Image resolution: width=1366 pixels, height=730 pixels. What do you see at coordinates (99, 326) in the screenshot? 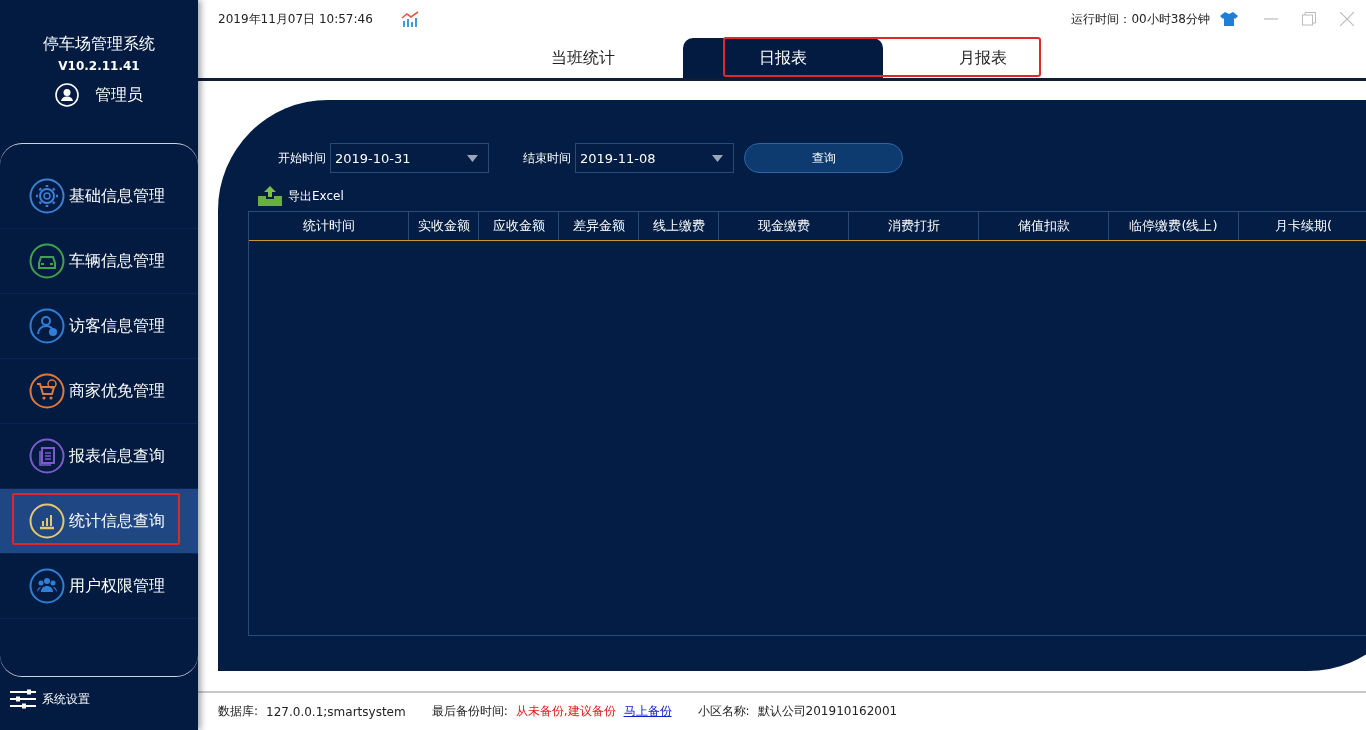
I see `nav-item: 访客信息管理` at bounding box center [99, 326].